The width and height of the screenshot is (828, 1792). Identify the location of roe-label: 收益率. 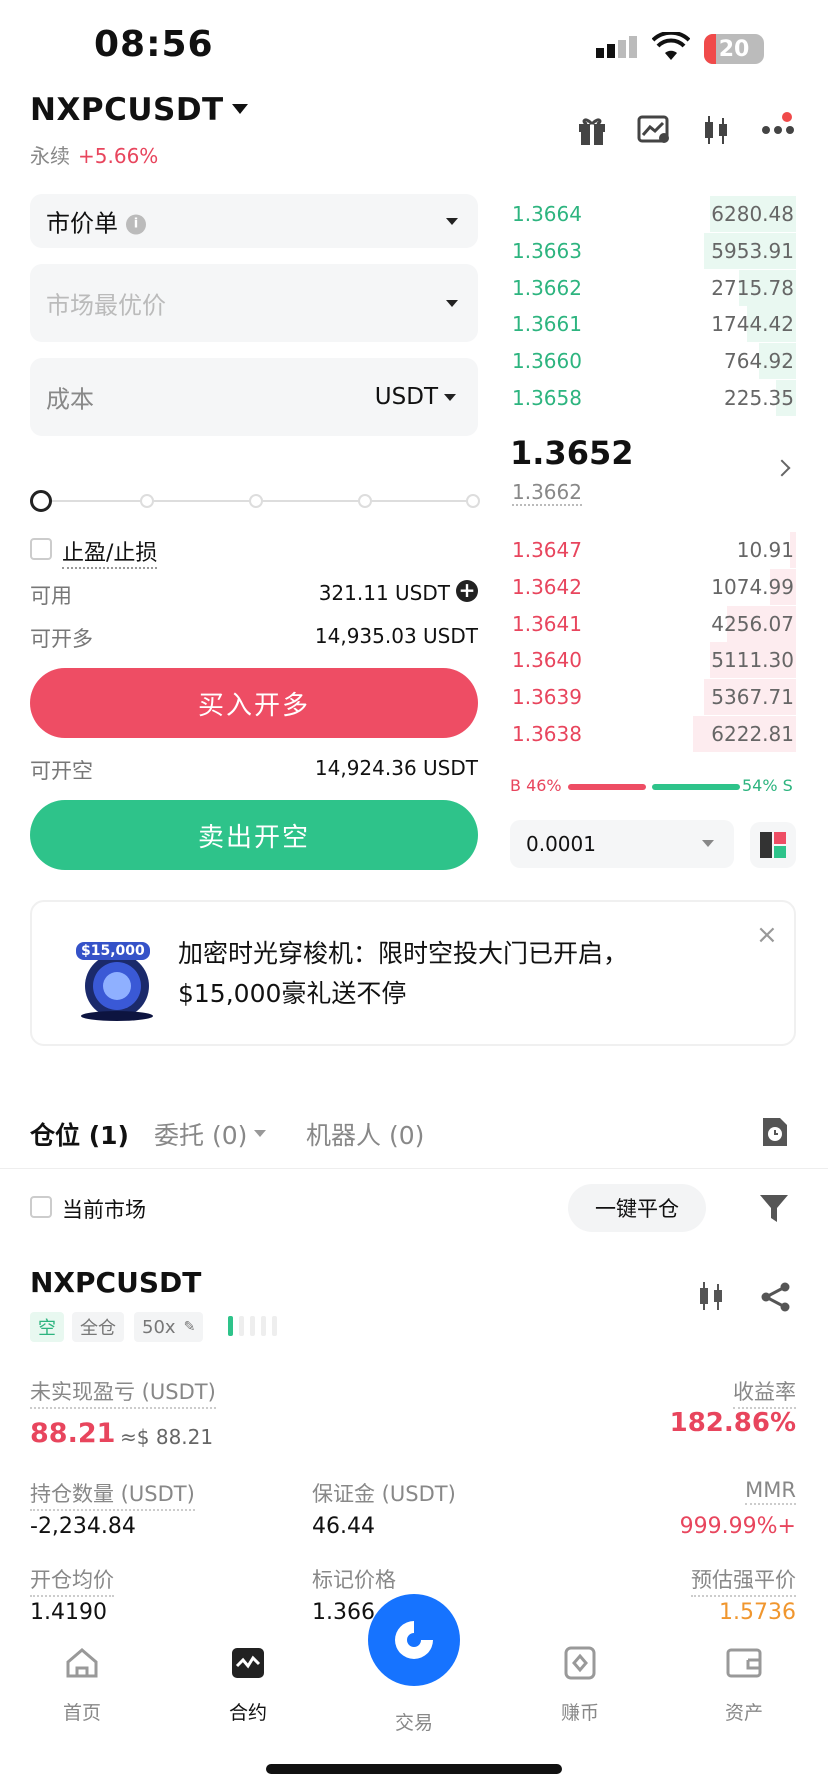
(764, 1392).